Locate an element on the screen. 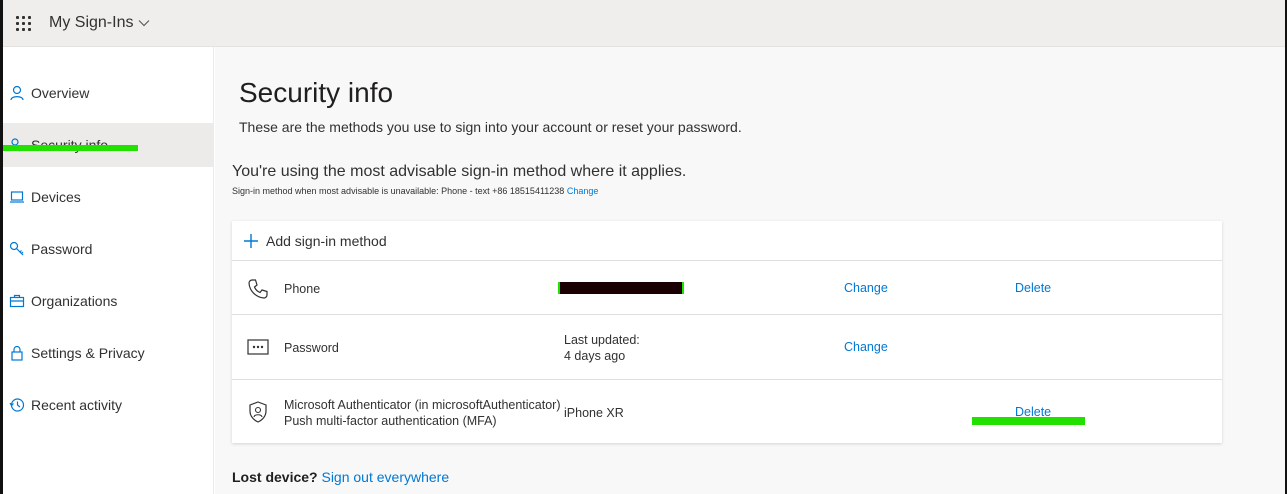 This screenshot has height=494, width=1287. top-bar: My Sign-Ins is located at coordinates (644, 23).